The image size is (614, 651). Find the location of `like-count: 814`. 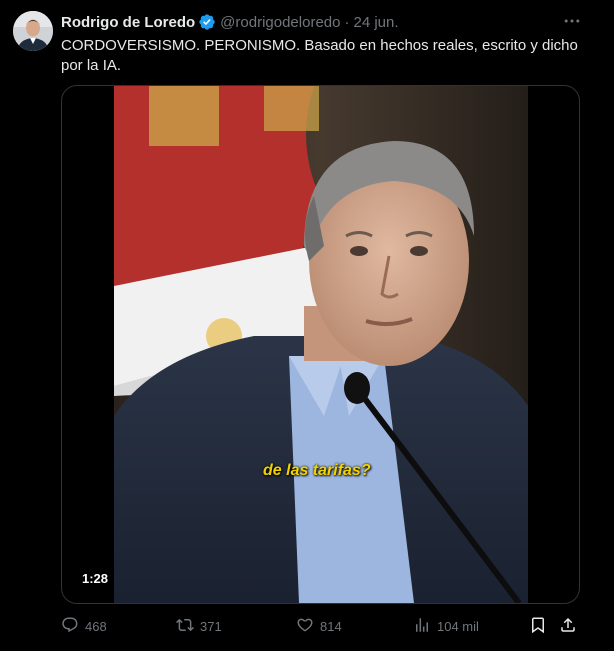

like-count: 814 is located at coordinates (331, 626).